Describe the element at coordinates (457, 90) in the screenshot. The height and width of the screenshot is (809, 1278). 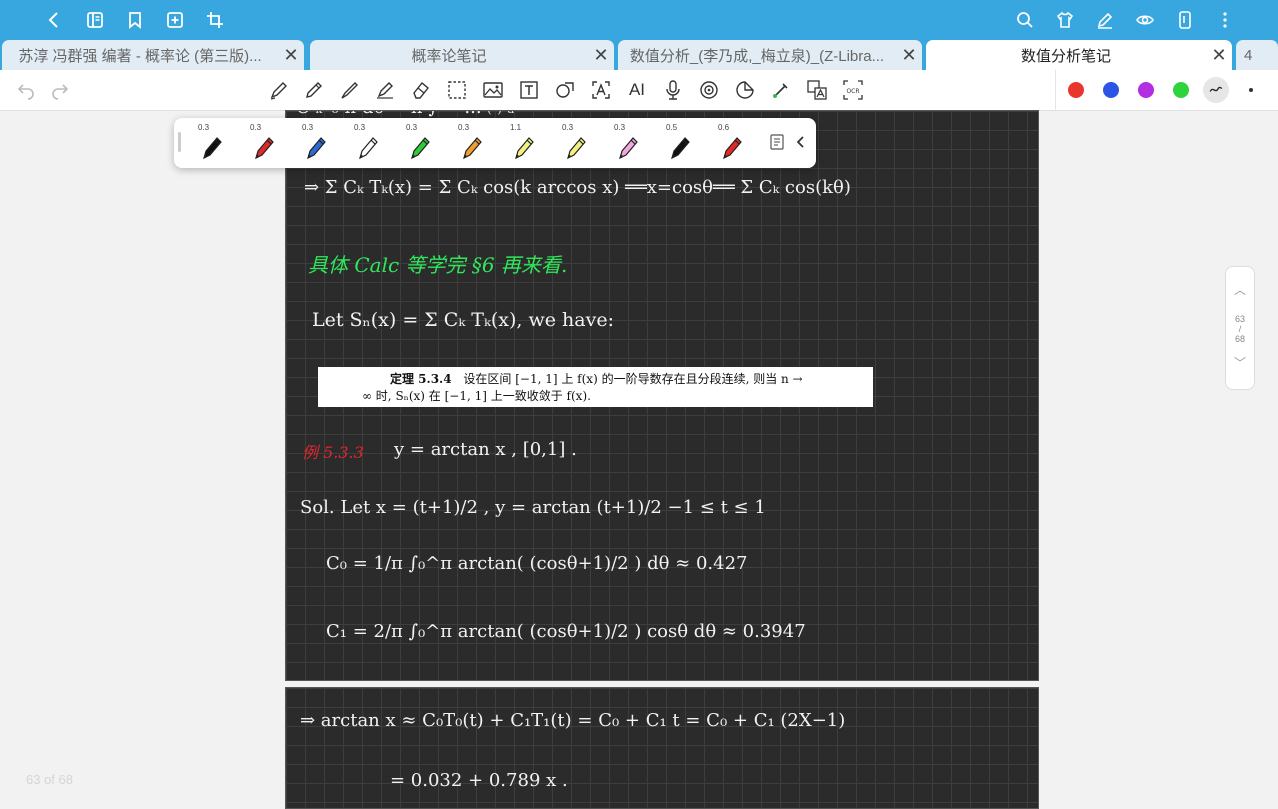
I see `lasso-select-icon` at that location.